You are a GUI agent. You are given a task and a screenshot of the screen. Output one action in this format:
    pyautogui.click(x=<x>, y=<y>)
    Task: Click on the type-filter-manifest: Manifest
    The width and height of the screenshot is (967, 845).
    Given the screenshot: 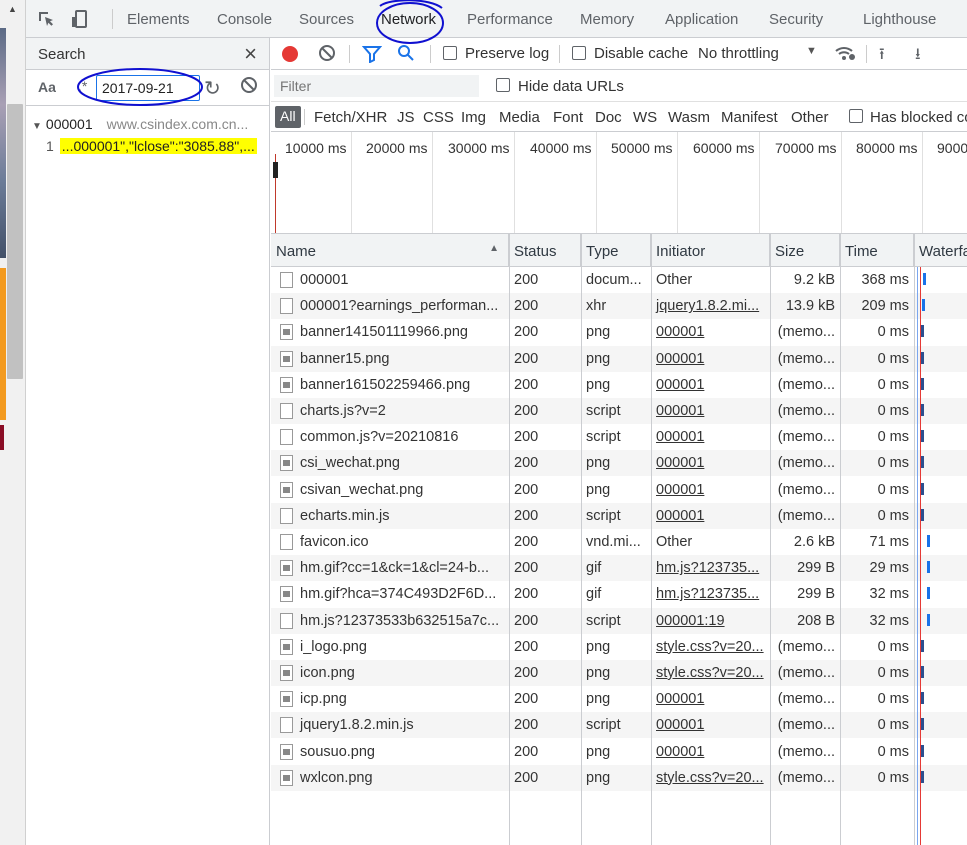 What is the action you would take?
    pyautogui.click(x=749, y=117)
    